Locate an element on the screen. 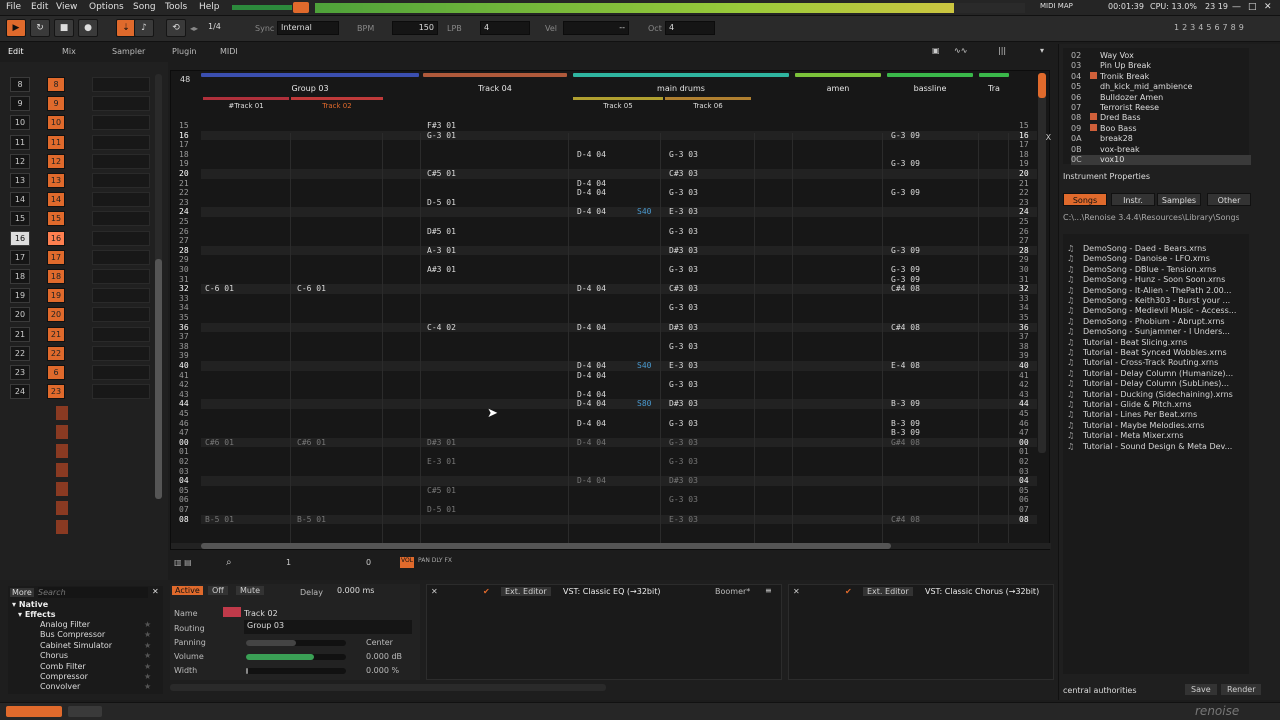  sequence-pattern-slot: 8 is located at coordinates (56, 84).